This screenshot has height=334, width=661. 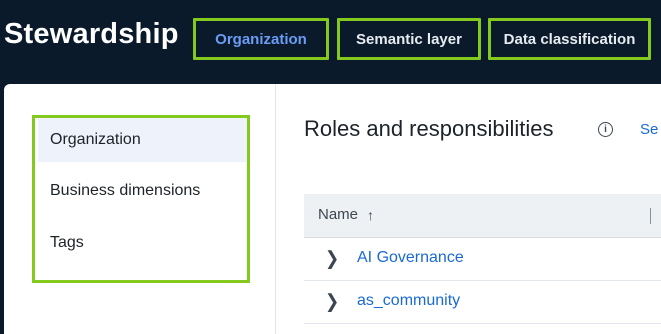 I want to click on row-name-link: AI Governance, so click(x=410, y=258).